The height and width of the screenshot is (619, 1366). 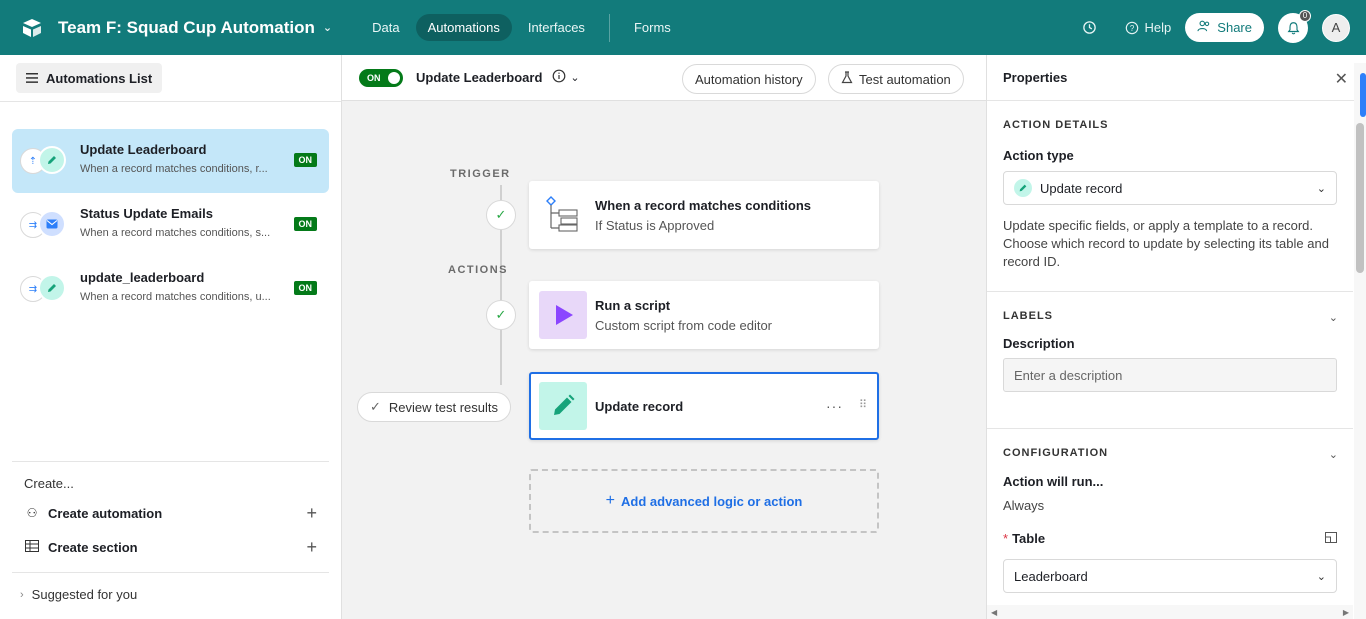 I want to click on scroll-left-icon: ◀, so click(x=994, y=612).